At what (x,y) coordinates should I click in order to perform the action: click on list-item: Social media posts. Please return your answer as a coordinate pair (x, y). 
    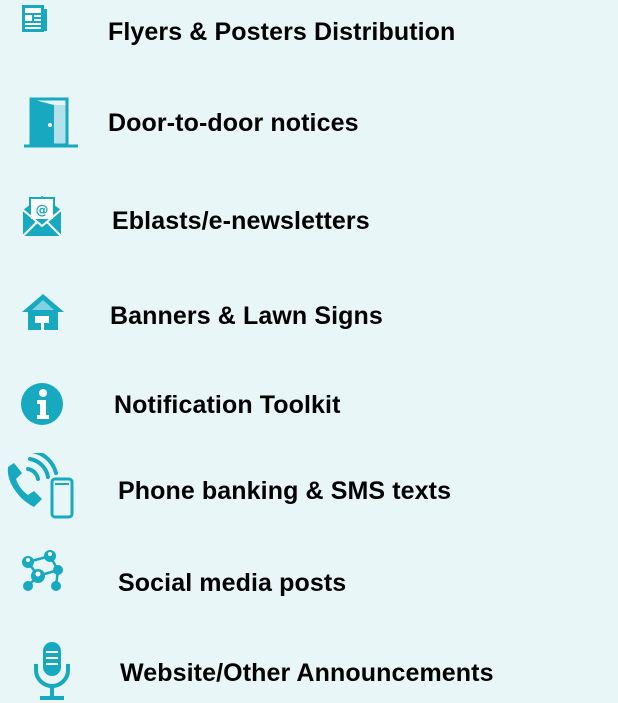
    Looking at the image, I should click on (309, 578).